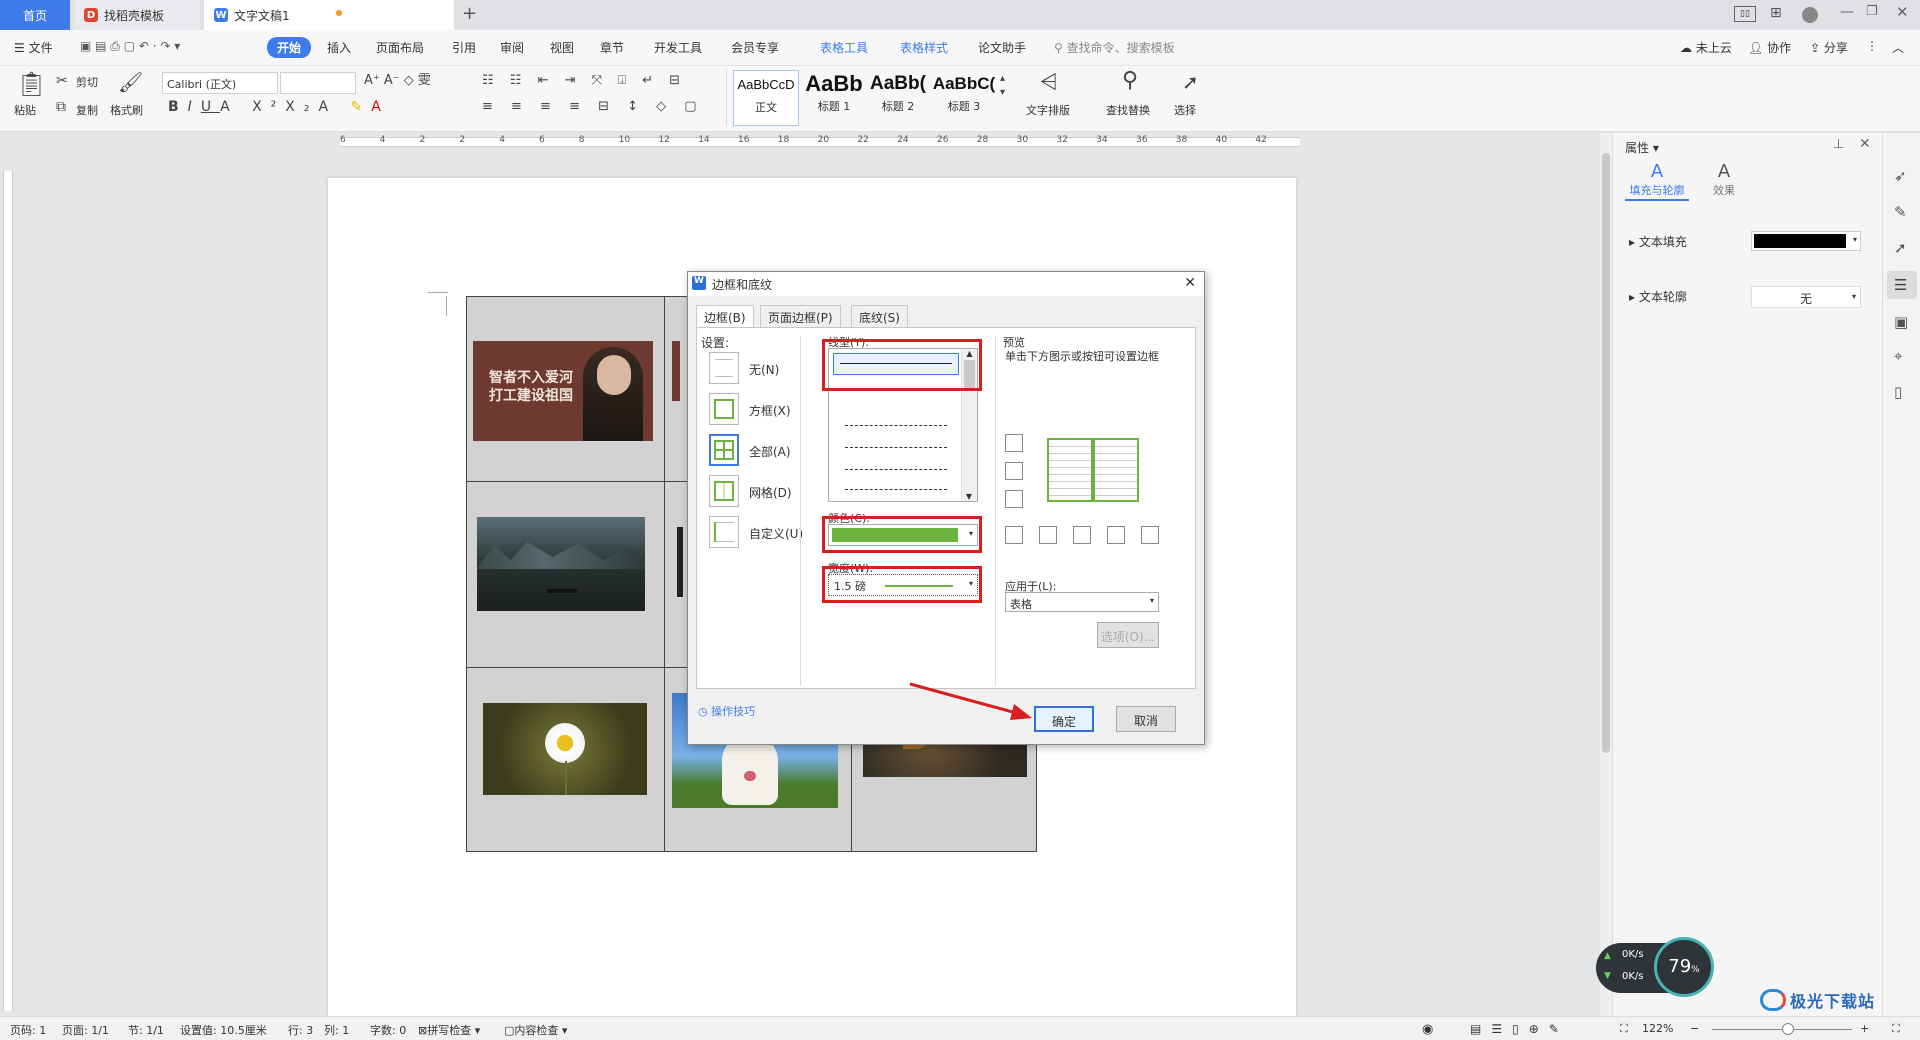 The width and height of the screenshot is (1920, 1040). I want to click on text-fill-color-select: ▾, so click(1806, 241).